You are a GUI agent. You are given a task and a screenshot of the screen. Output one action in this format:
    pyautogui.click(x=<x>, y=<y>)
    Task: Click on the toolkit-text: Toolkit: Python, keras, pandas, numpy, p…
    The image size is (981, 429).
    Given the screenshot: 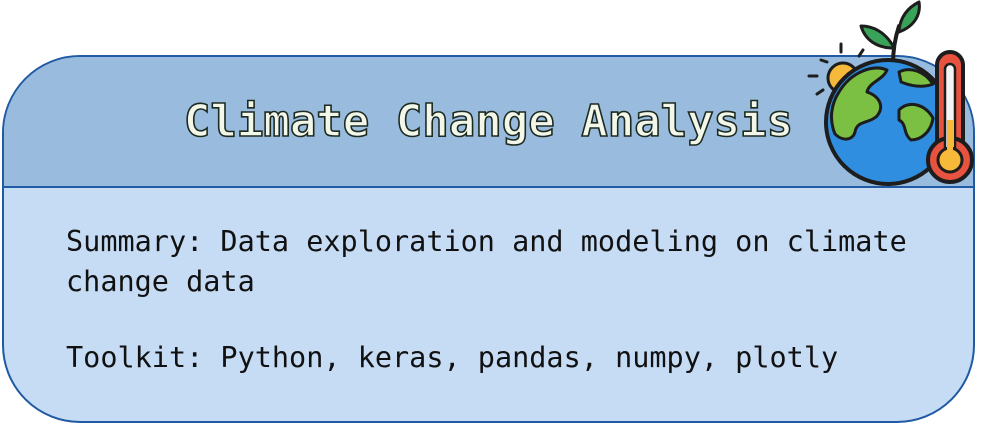 What is the action you would take?
    pyautogui.click(x=452, y=357)
    